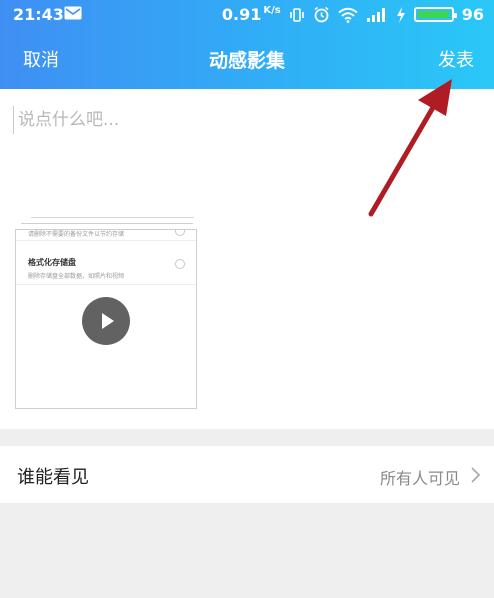 This screenshot has height=598, width=494. What do you see at coordinates (112, 217) in the screenshot?
I see `stack-edge-back` at bounding box center [112, 217].